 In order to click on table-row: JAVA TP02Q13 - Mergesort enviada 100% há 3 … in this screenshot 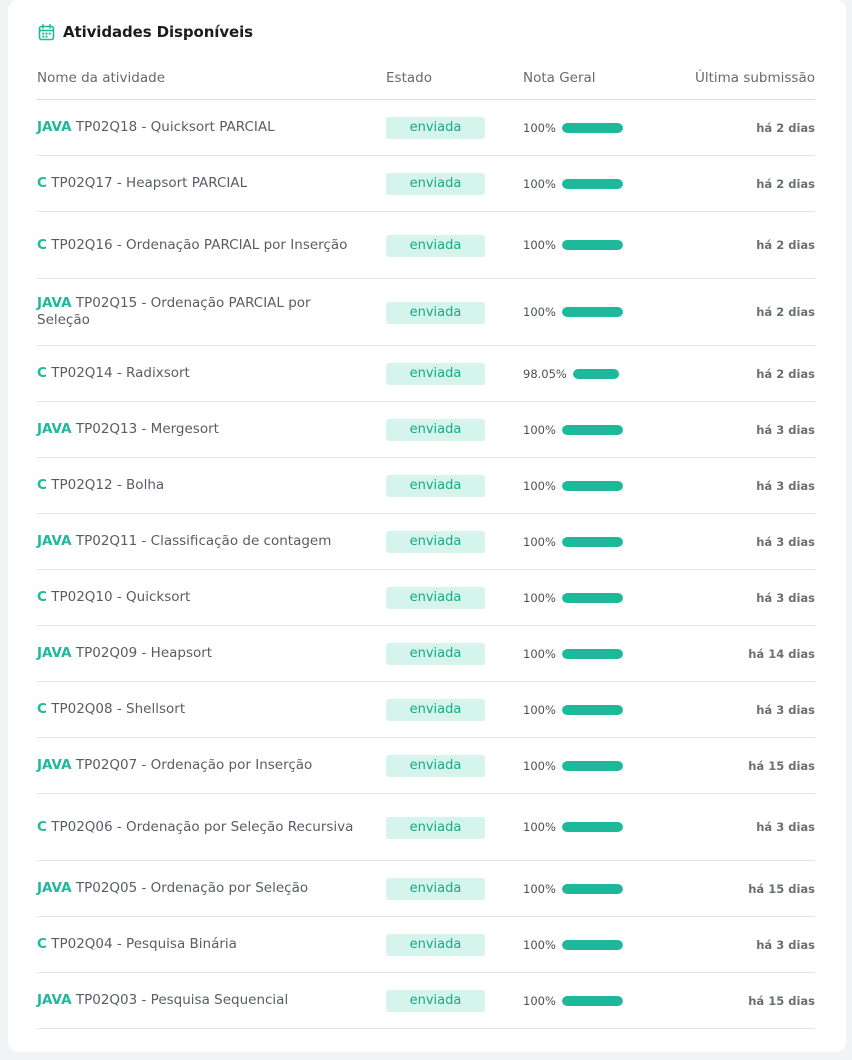, I will do `click(426, 429)`.